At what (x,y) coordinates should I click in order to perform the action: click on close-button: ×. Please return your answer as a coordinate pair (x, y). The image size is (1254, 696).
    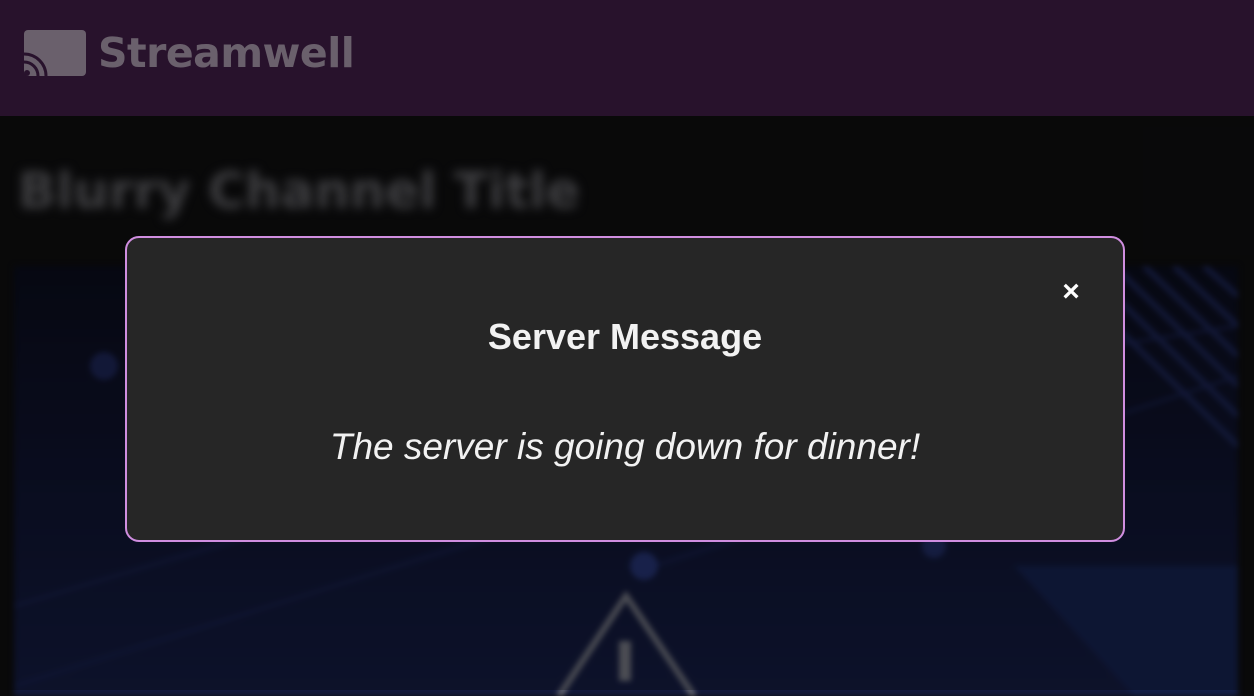
    Looking at the image, I should click on (1071, 292).